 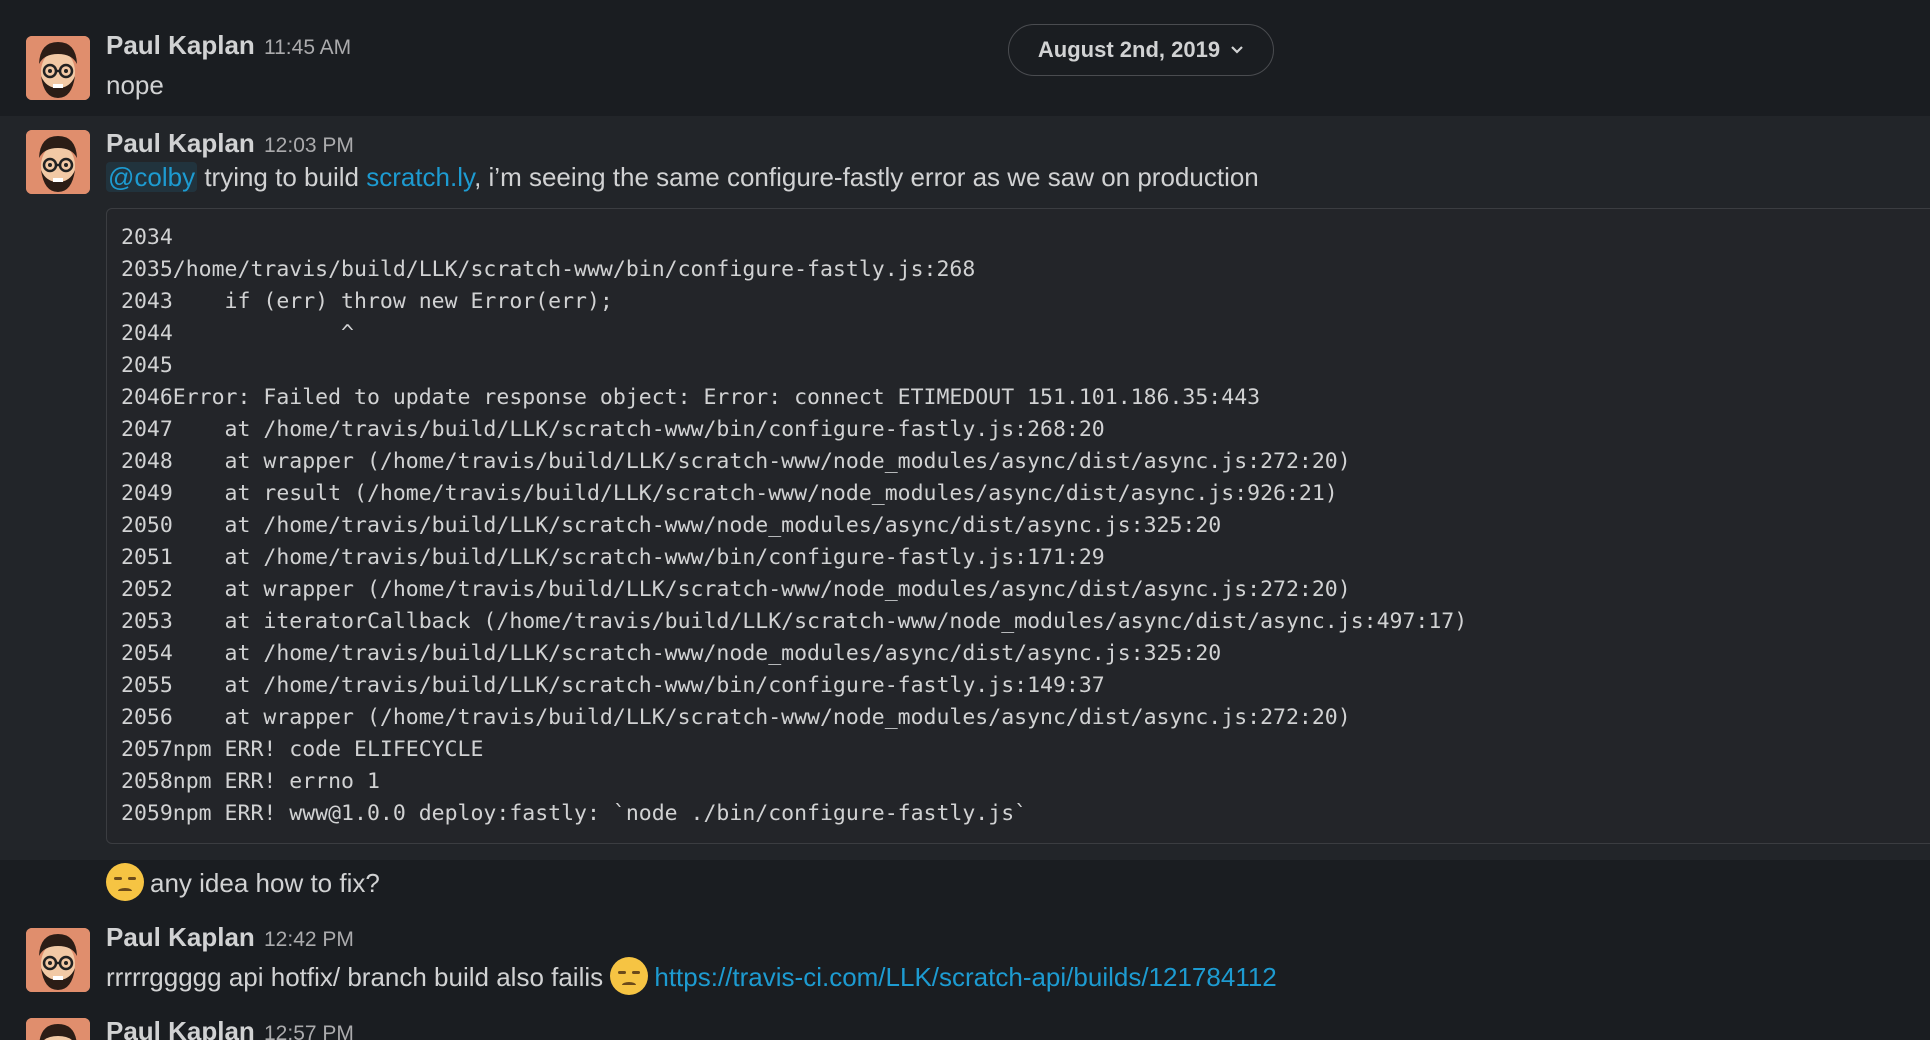 What do you see at coordinates (135, 85) in the screenshot?
I see `message-text: nope` at bounding box center [135, 85].